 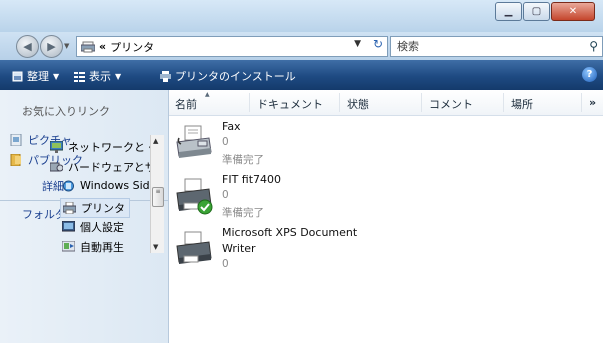 I want to click on network-icon, so click(x=56, y=147).